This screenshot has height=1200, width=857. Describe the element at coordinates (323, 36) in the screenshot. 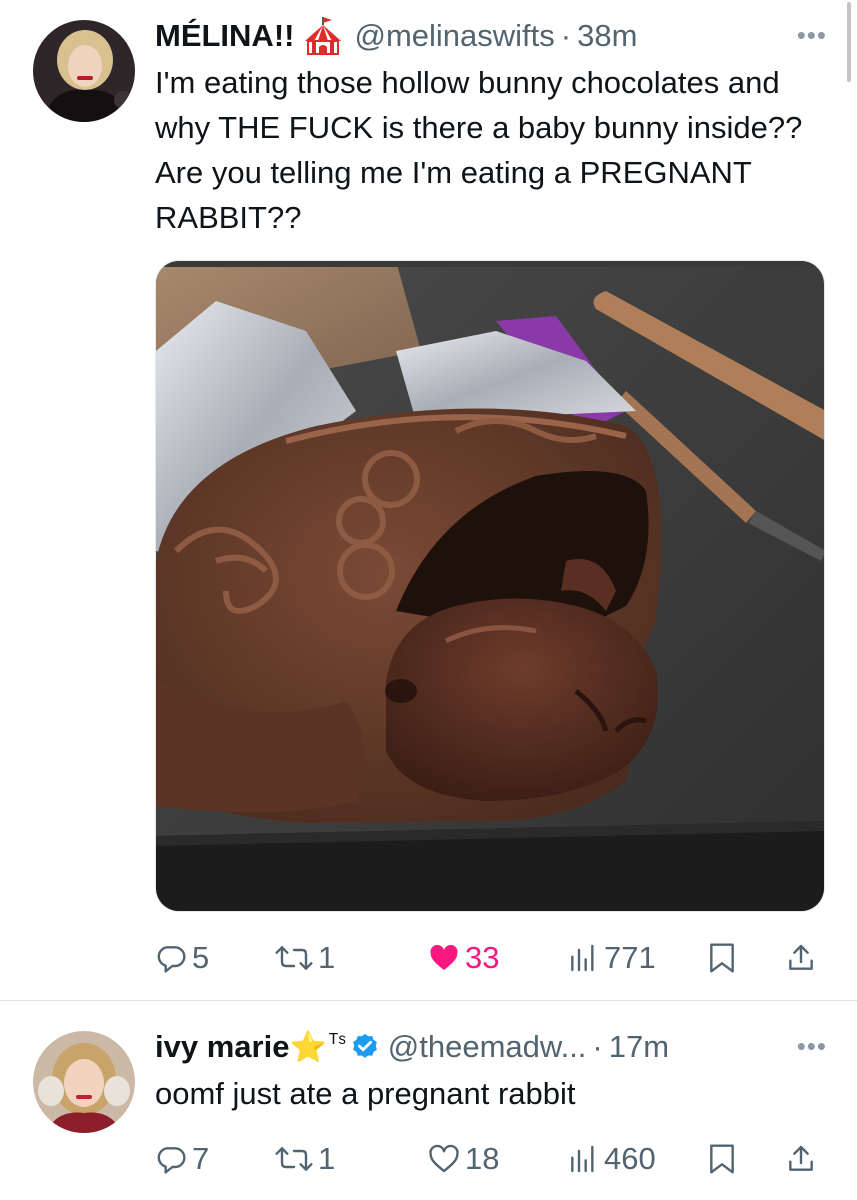

I see `circus-tent-icon` at that location.